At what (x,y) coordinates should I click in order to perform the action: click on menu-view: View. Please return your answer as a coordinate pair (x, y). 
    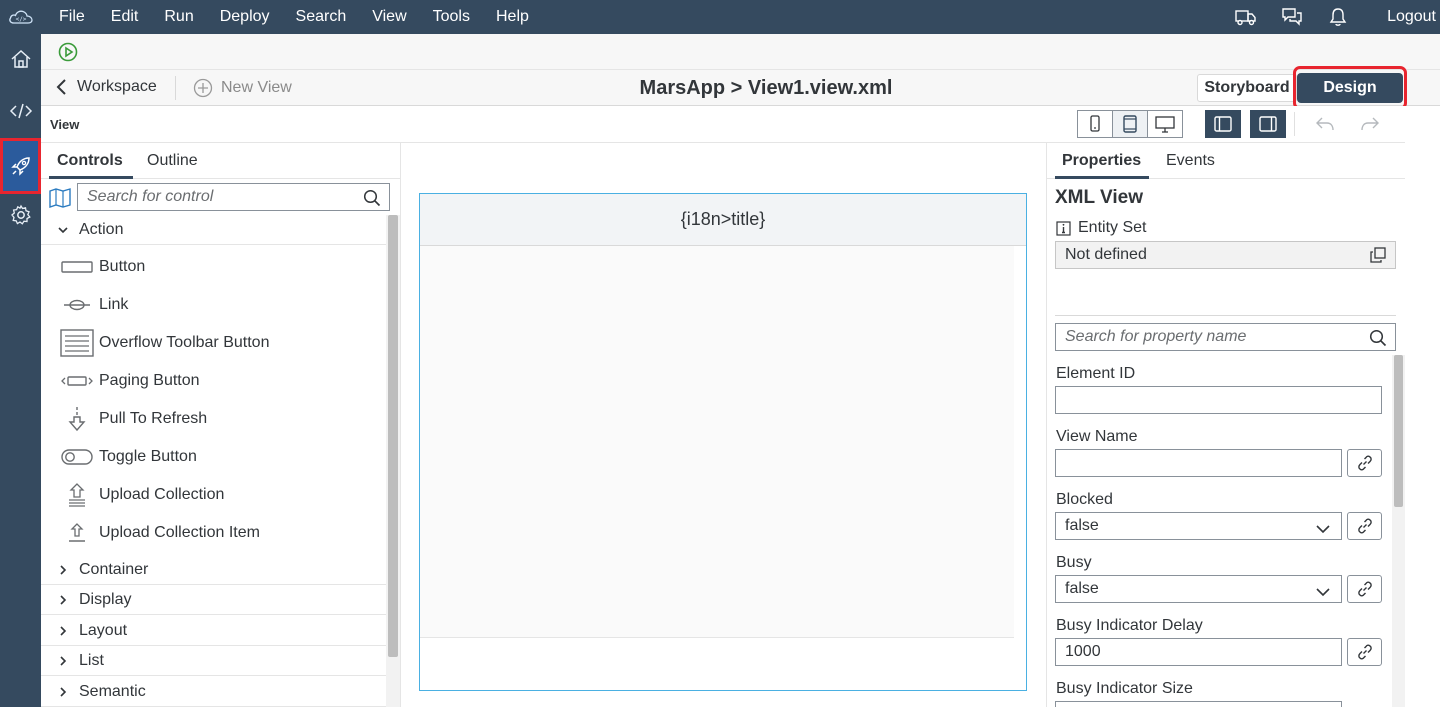
    Looking at the image, I should click on (389, 17).